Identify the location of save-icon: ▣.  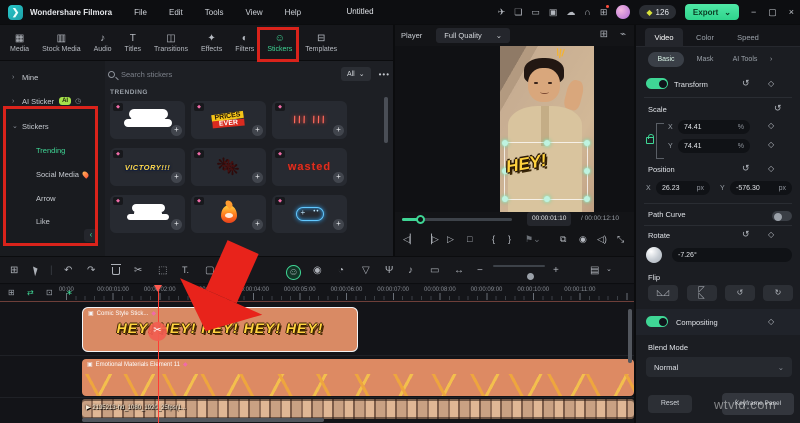
(553, 12).